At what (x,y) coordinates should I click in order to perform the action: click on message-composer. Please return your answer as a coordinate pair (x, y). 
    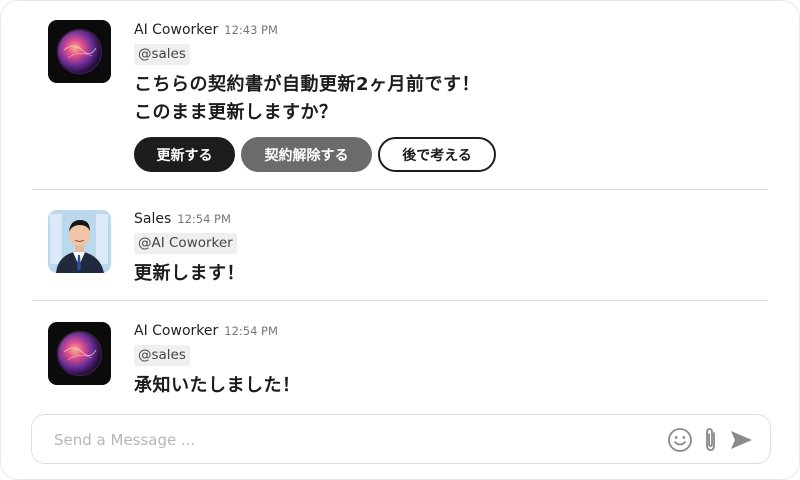
    Looking at the image, I should click on (401, 439).